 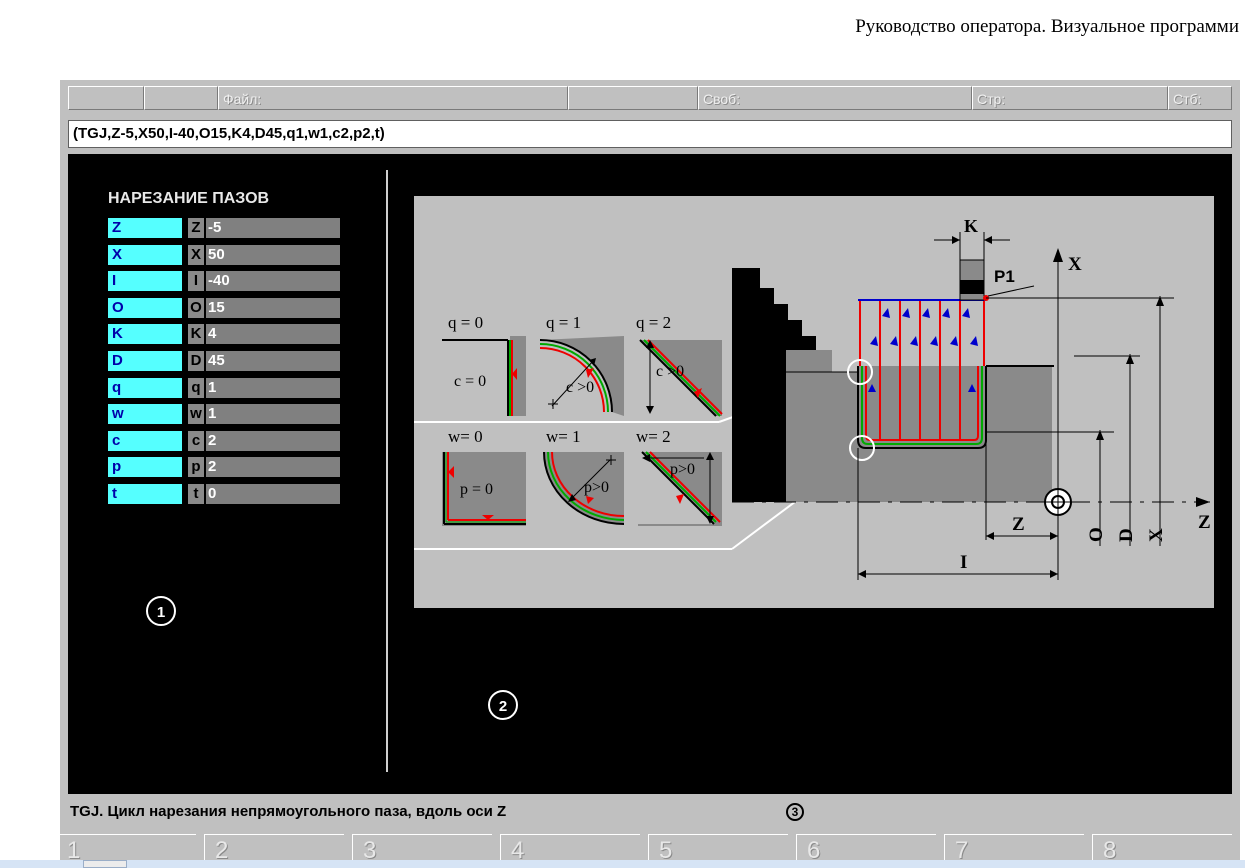 I want to click on callout-1: 1, so click(x=161, y=611).